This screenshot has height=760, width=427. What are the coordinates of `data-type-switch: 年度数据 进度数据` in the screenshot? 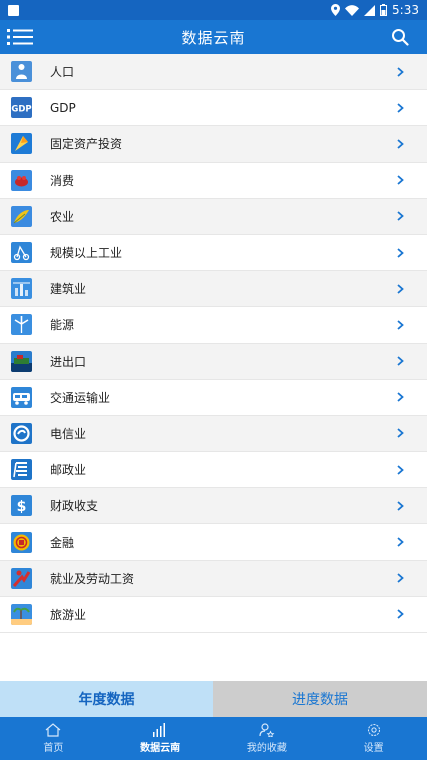 It's located at (213, 699).